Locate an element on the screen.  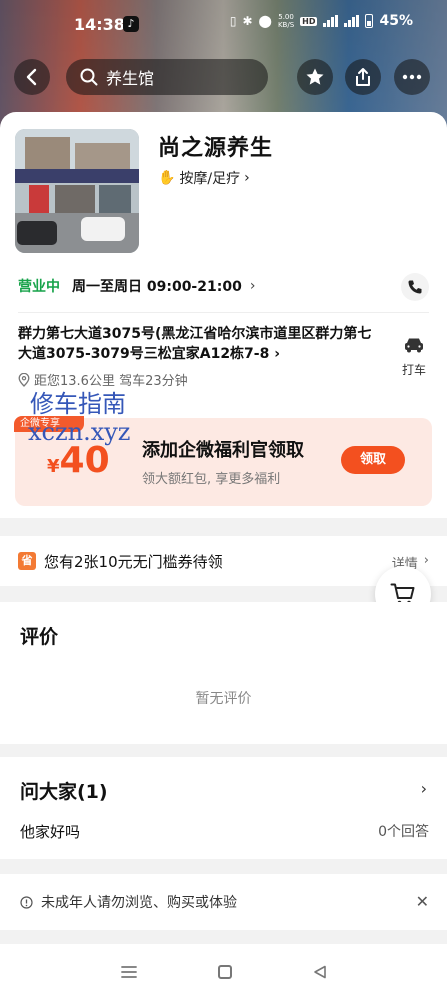
coupon-title: 添加企微福利官领取 is located at coordinates (223, 450).